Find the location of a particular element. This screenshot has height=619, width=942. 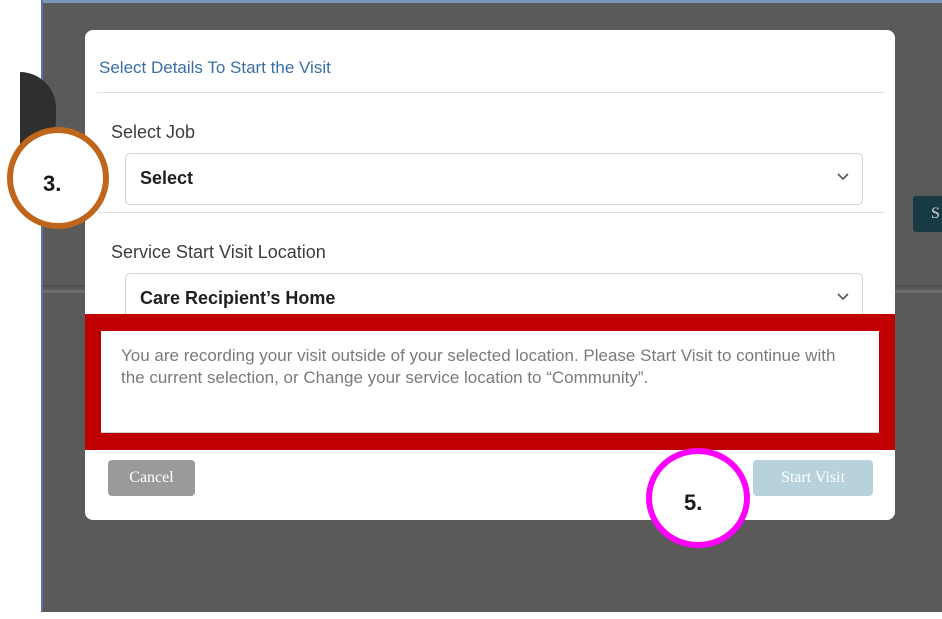

start-visit-button: Start Visit is located at coordinates (813, 478).